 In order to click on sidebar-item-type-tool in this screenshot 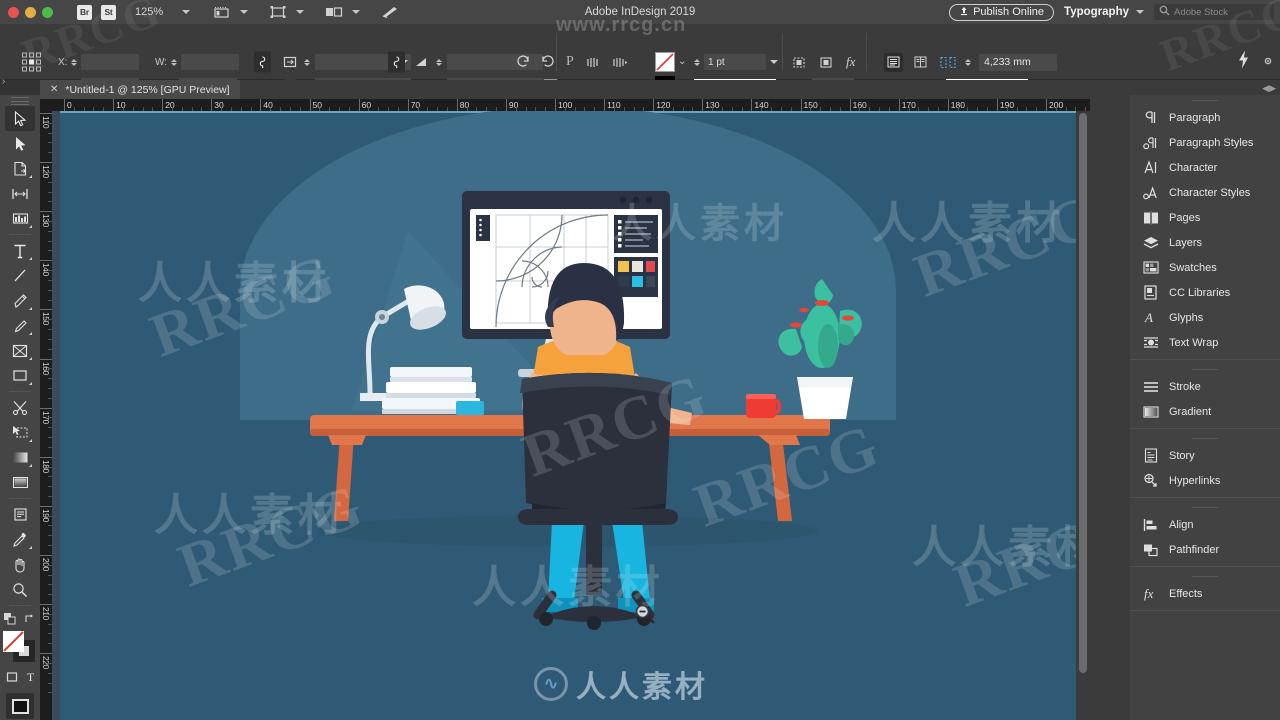, I will do `click(20, 250)`.